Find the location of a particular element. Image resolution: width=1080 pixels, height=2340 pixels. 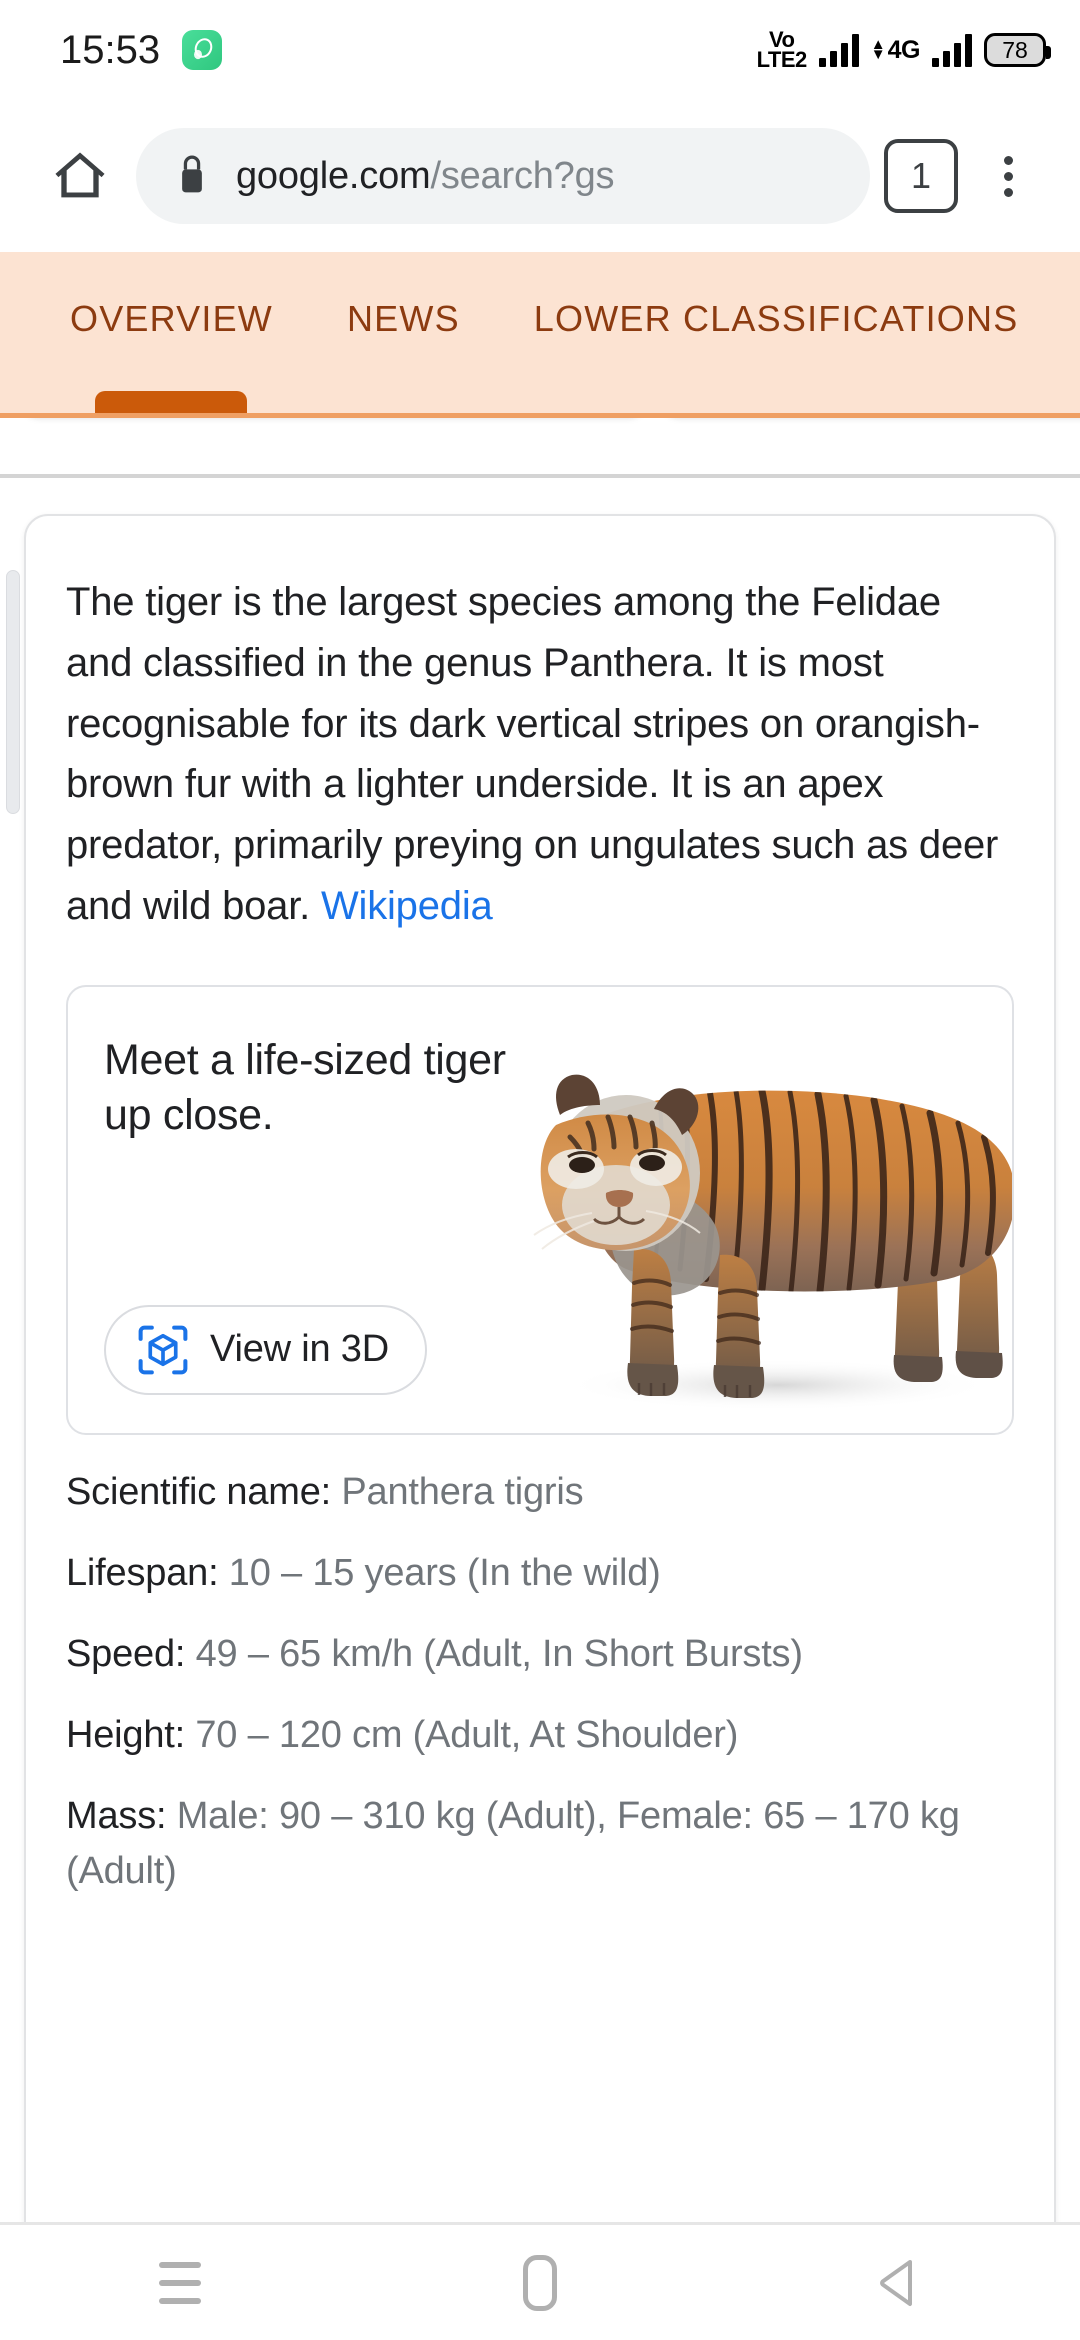

tab-switcher-button: 1 is located at coordinates (921, 176).